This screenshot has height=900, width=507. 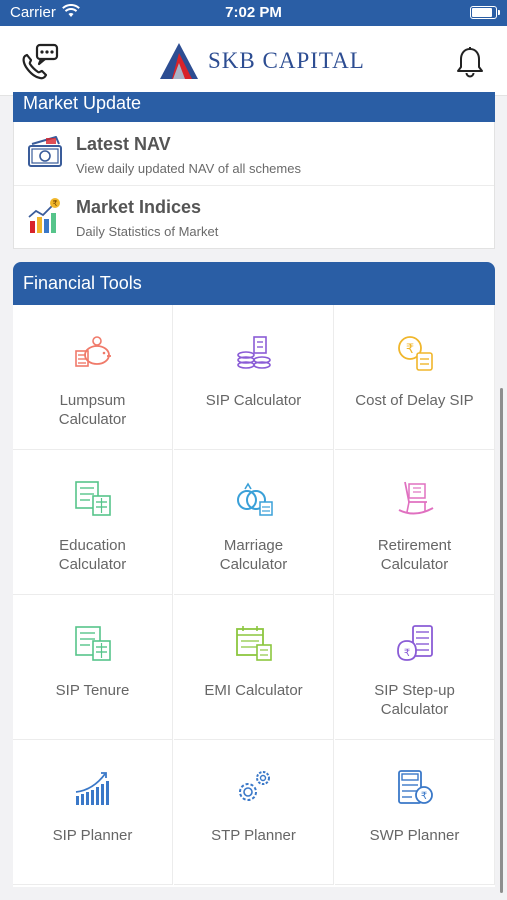 I want to click on tool-label: SIP Step-up Calculator, so click(x=414, y=700).